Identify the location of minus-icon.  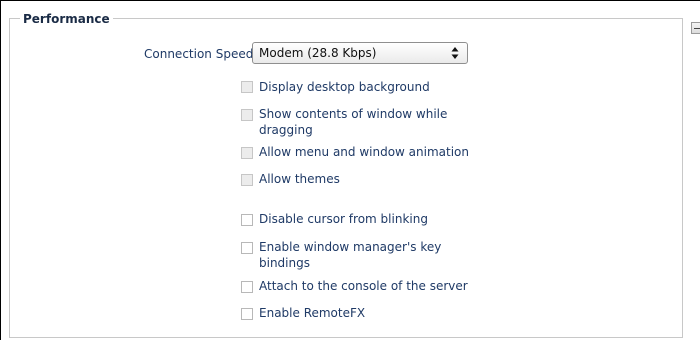
(697, 28).